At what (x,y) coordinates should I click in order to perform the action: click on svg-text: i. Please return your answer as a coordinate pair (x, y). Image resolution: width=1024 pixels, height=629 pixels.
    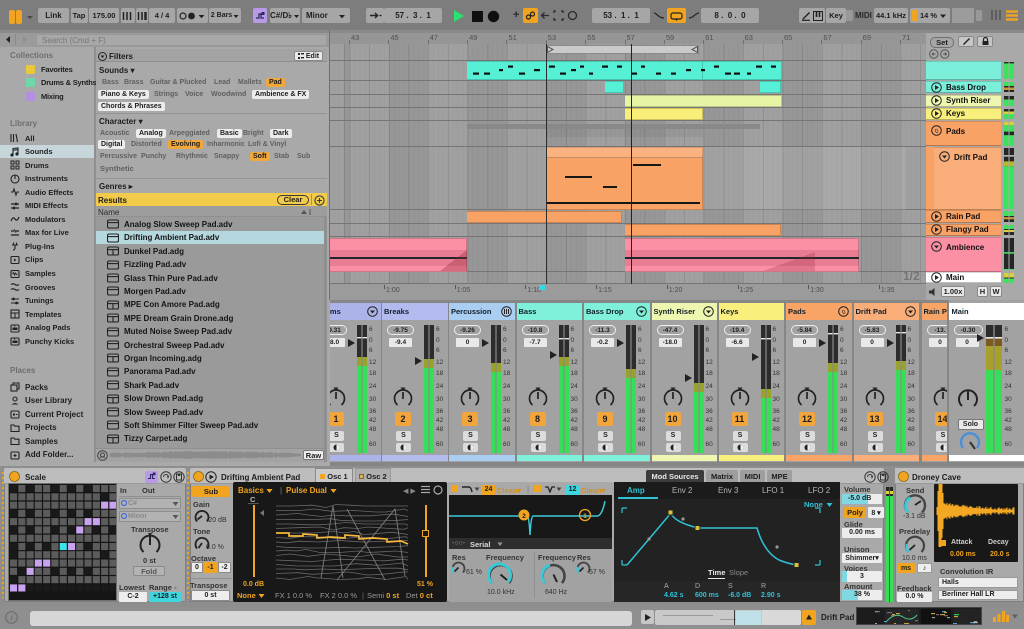
    Looking at the image, I should click on (11, 618).